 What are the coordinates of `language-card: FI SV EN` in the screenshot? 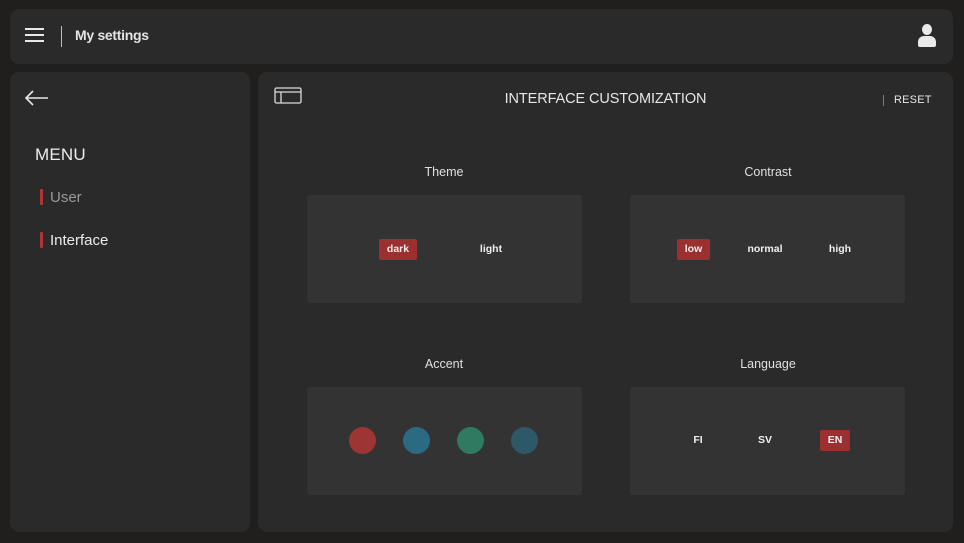 It's located at (767, 441).